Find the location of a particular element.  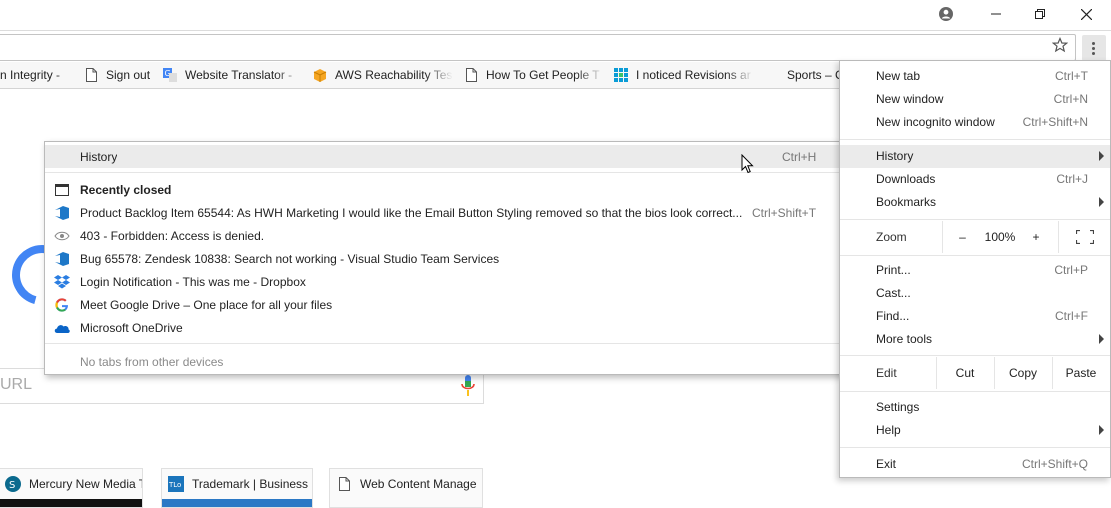

history-menu-item: History Ctrl+H is located at coordinates (443, 156).